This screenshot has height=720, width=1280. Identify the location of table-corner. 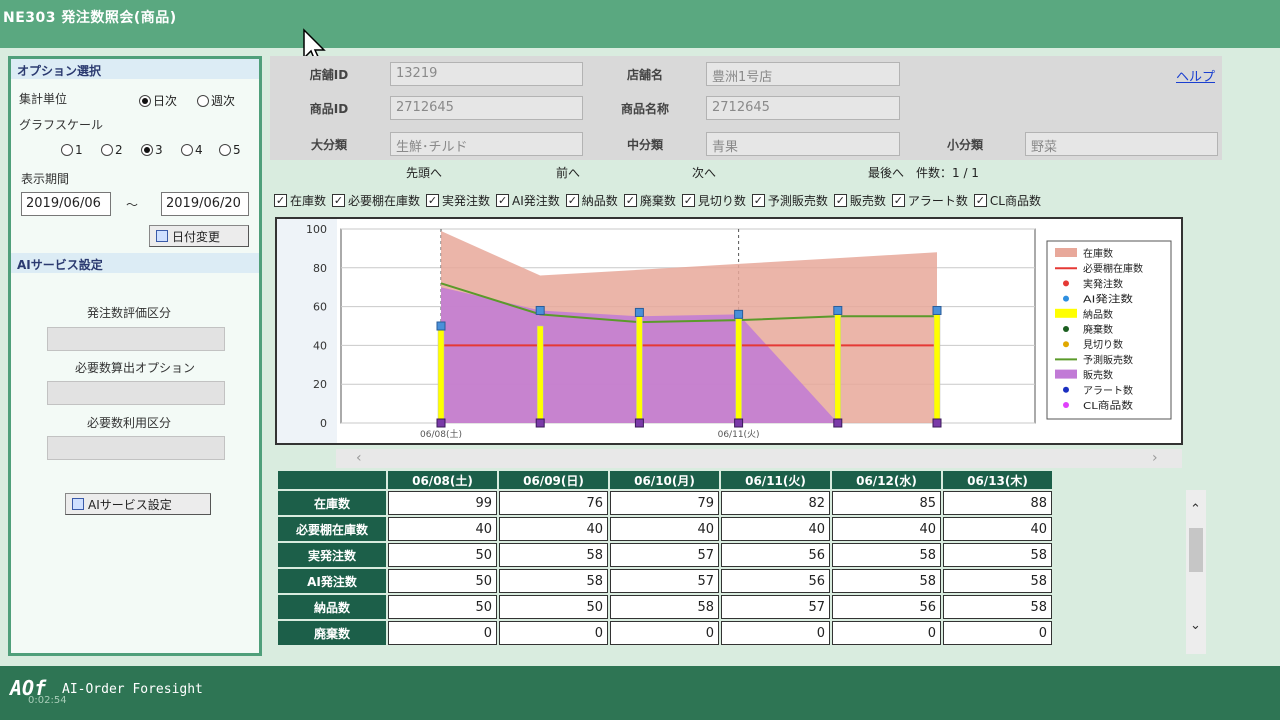
(332, 480).